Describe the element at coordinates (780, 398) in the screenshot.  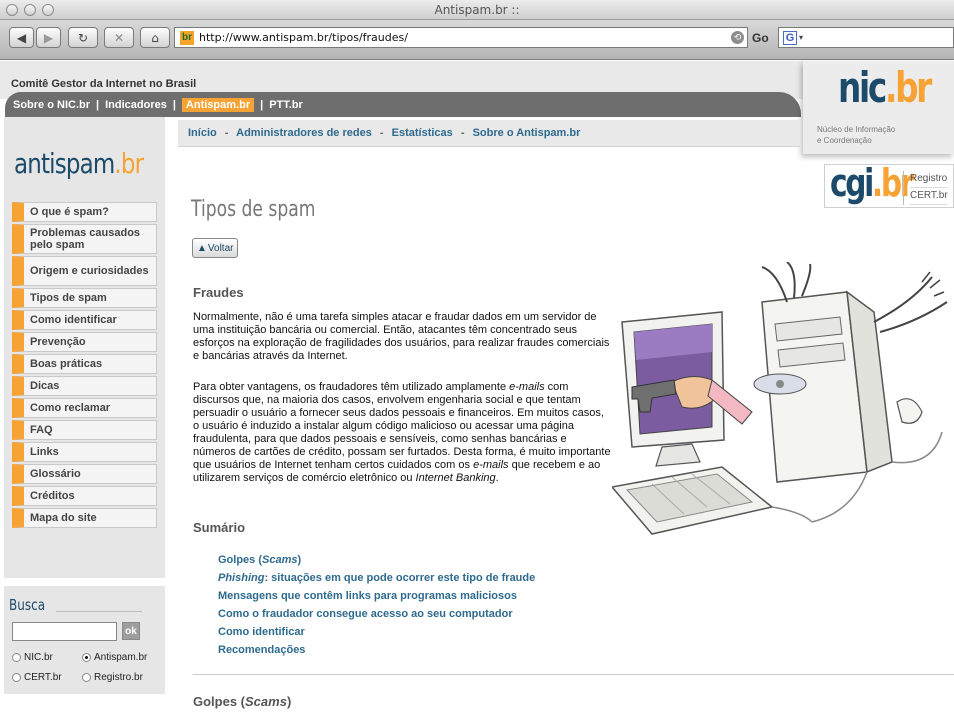
I see `fraud-illustration` at that location.